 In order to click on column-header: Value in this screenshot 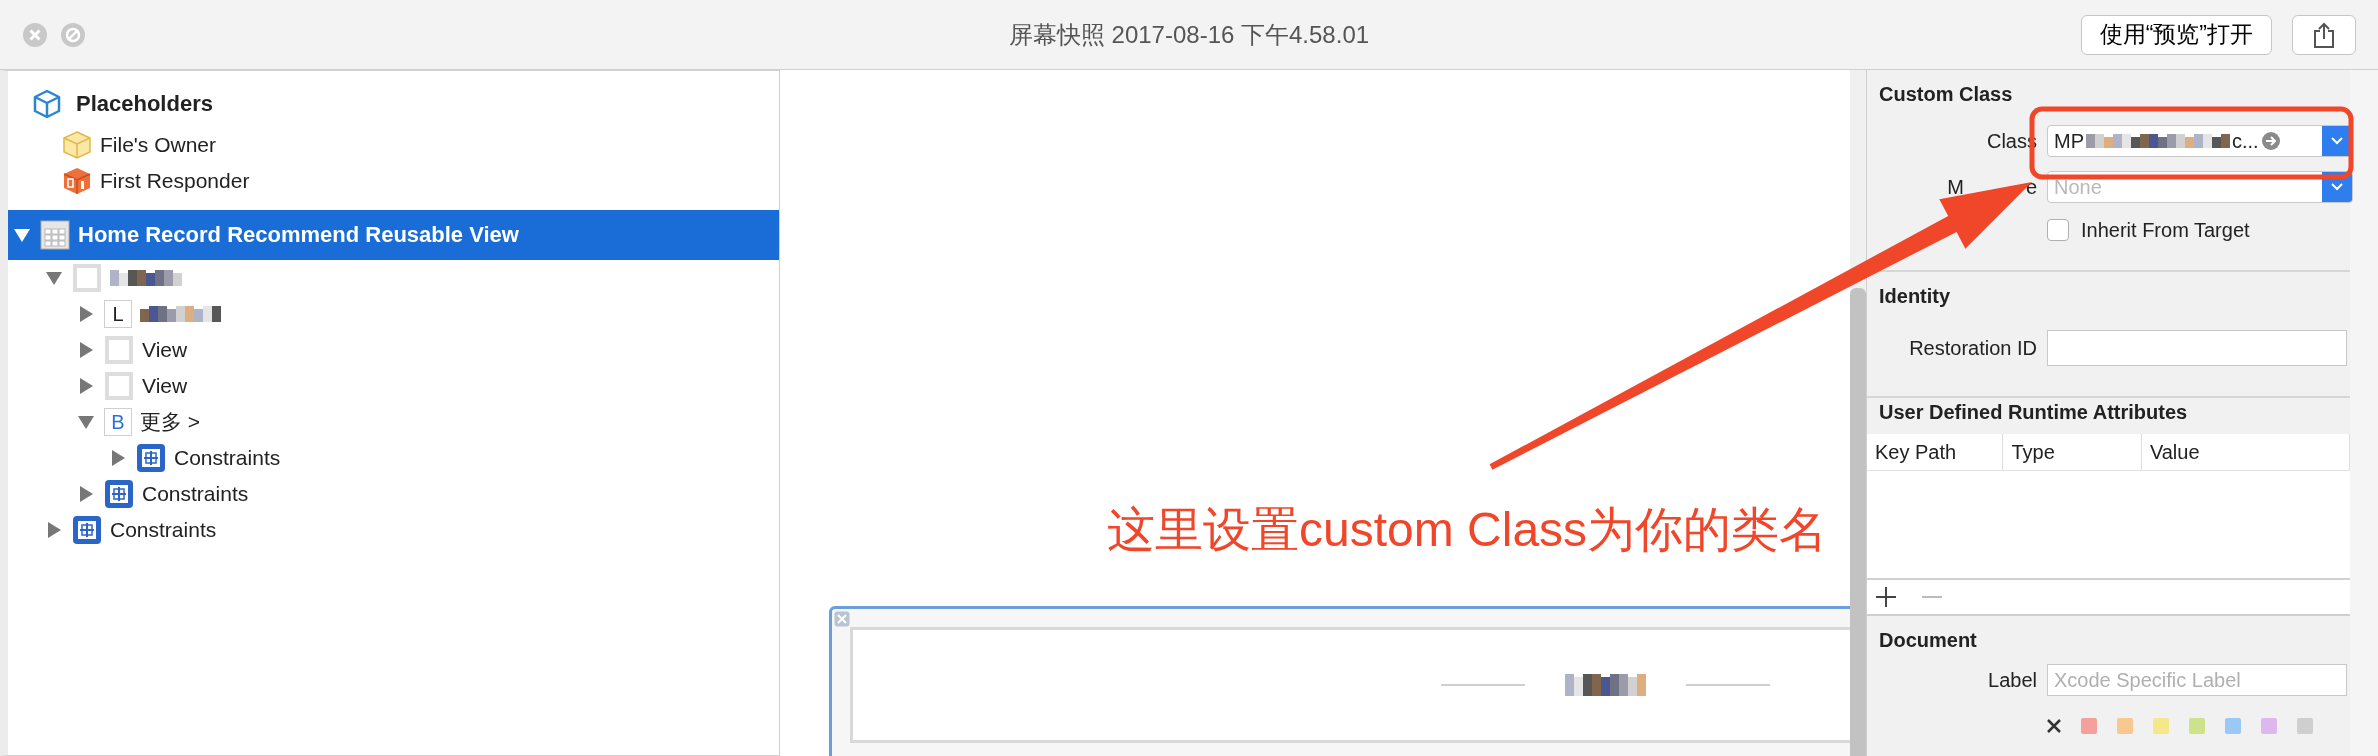, I will do `click(2245, 452)`.